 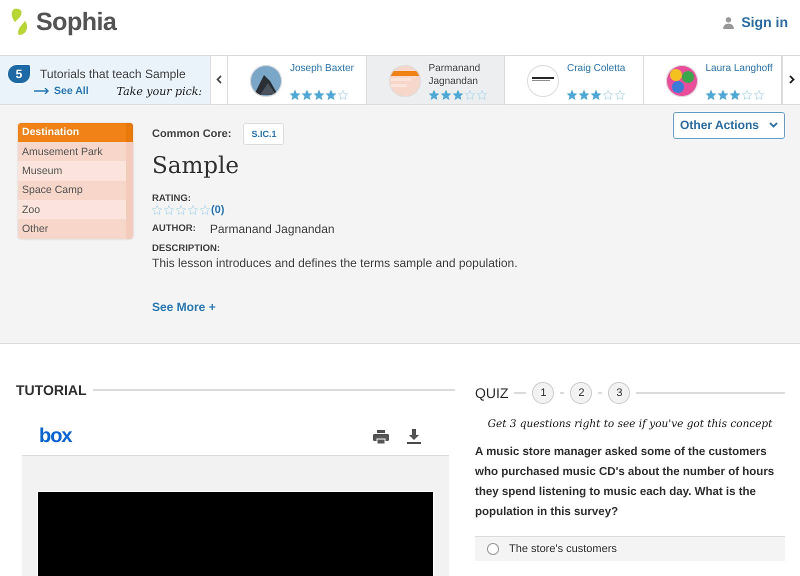 I want to click on tutorial-heading: TUTORIAL, so click(x=51, y=390).